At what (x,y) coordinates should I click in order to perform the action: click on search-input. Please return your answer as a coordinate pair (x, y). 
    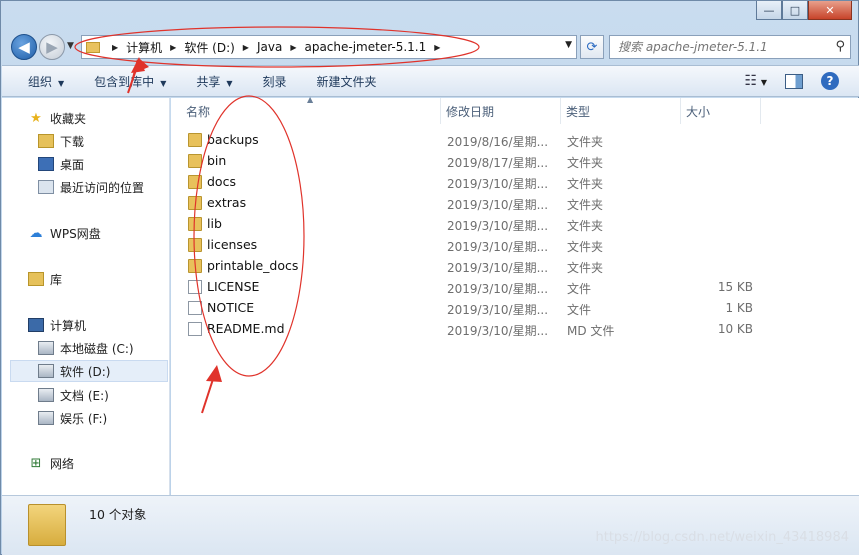
    Looking at the image, I should click on (718, 47).